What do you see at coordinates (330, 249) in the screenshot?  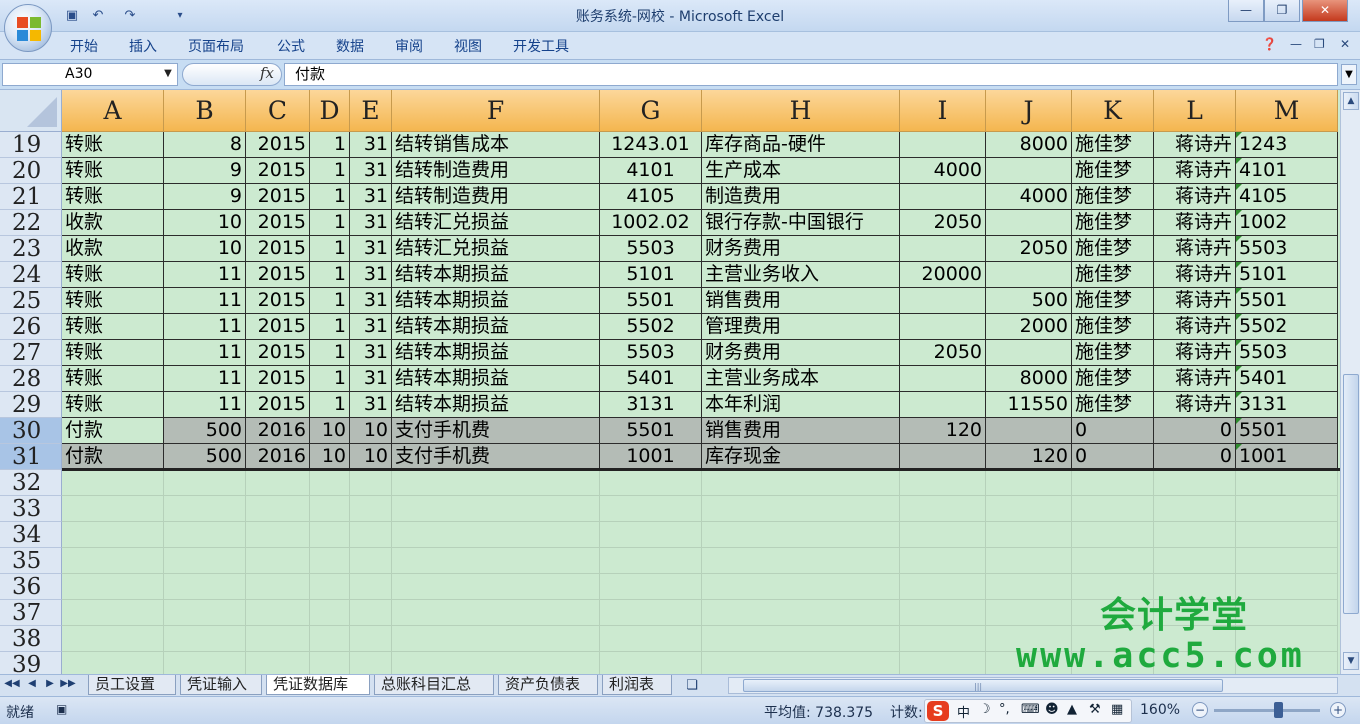 I see `cell-d23: 1` at bounding box center [330, 249].